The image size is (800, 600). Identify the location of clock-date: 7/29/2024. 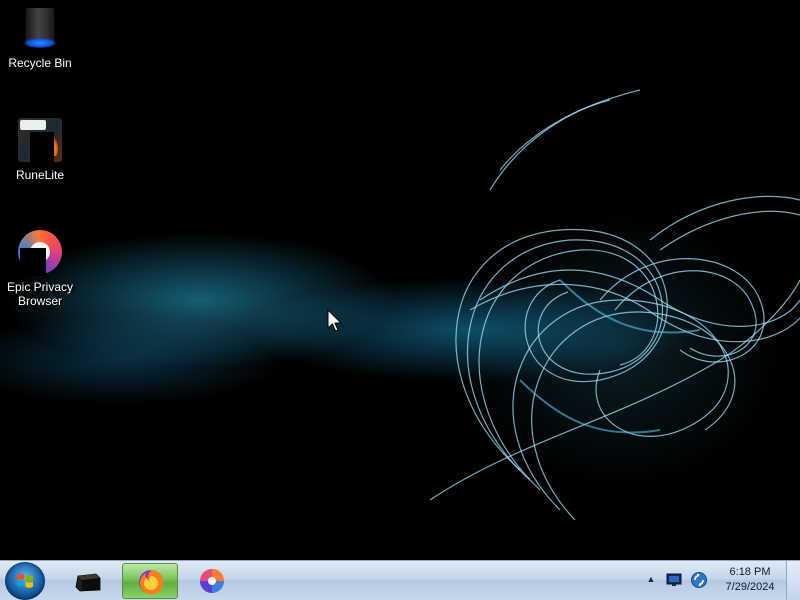
(750, 587).